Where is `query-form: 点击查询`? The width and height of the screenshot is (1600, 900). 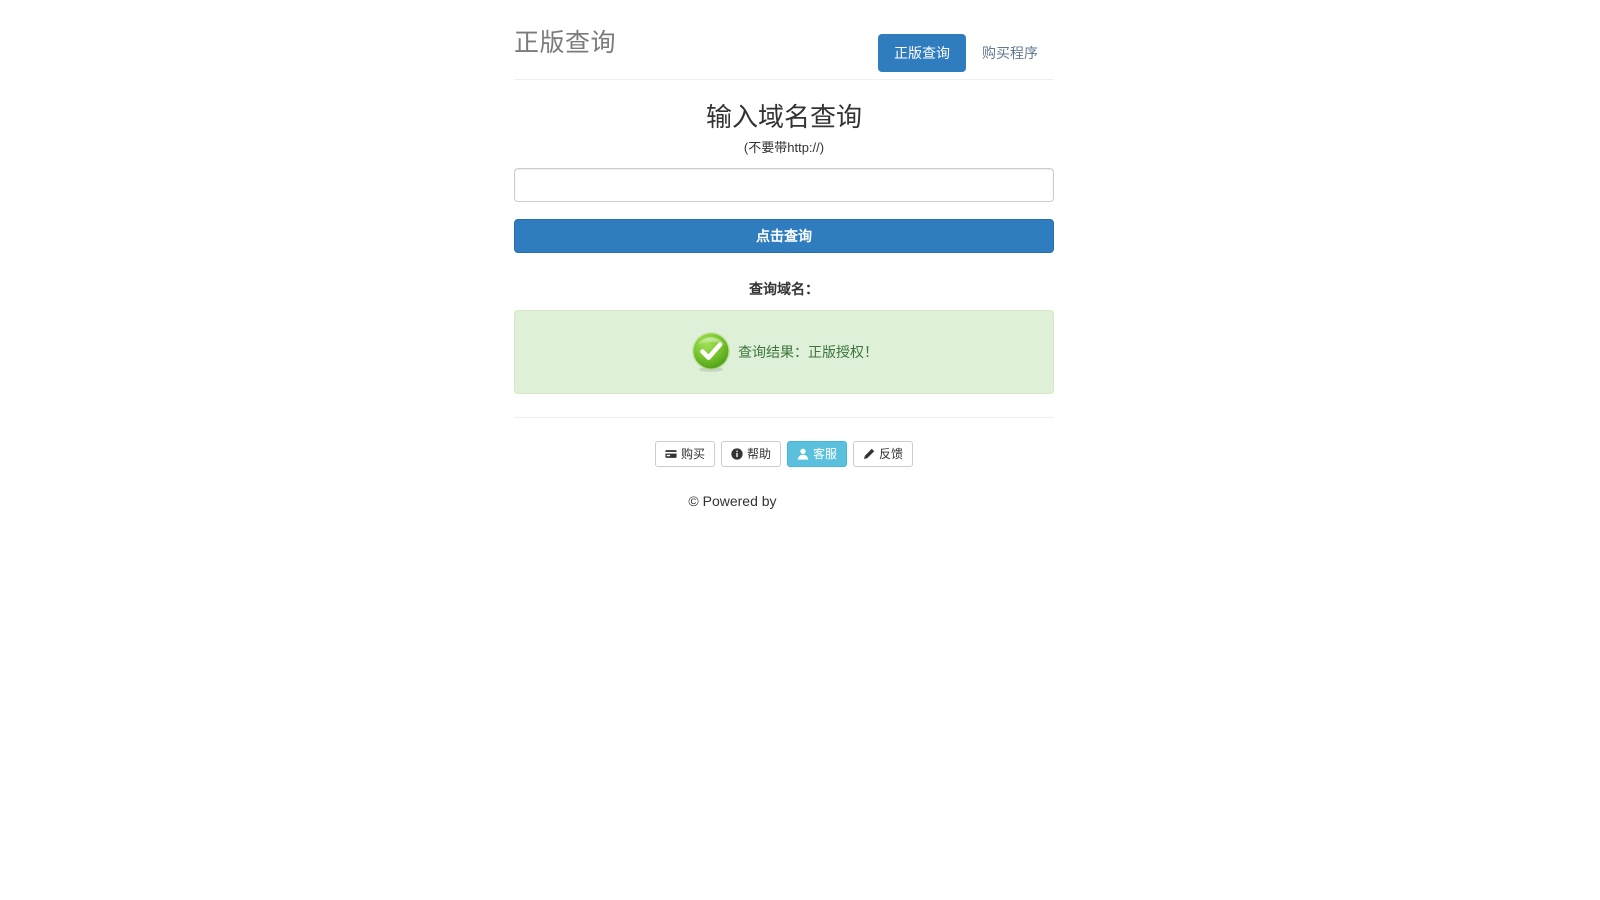
query-form: 点击查询 is located at coordinates (784, 205).